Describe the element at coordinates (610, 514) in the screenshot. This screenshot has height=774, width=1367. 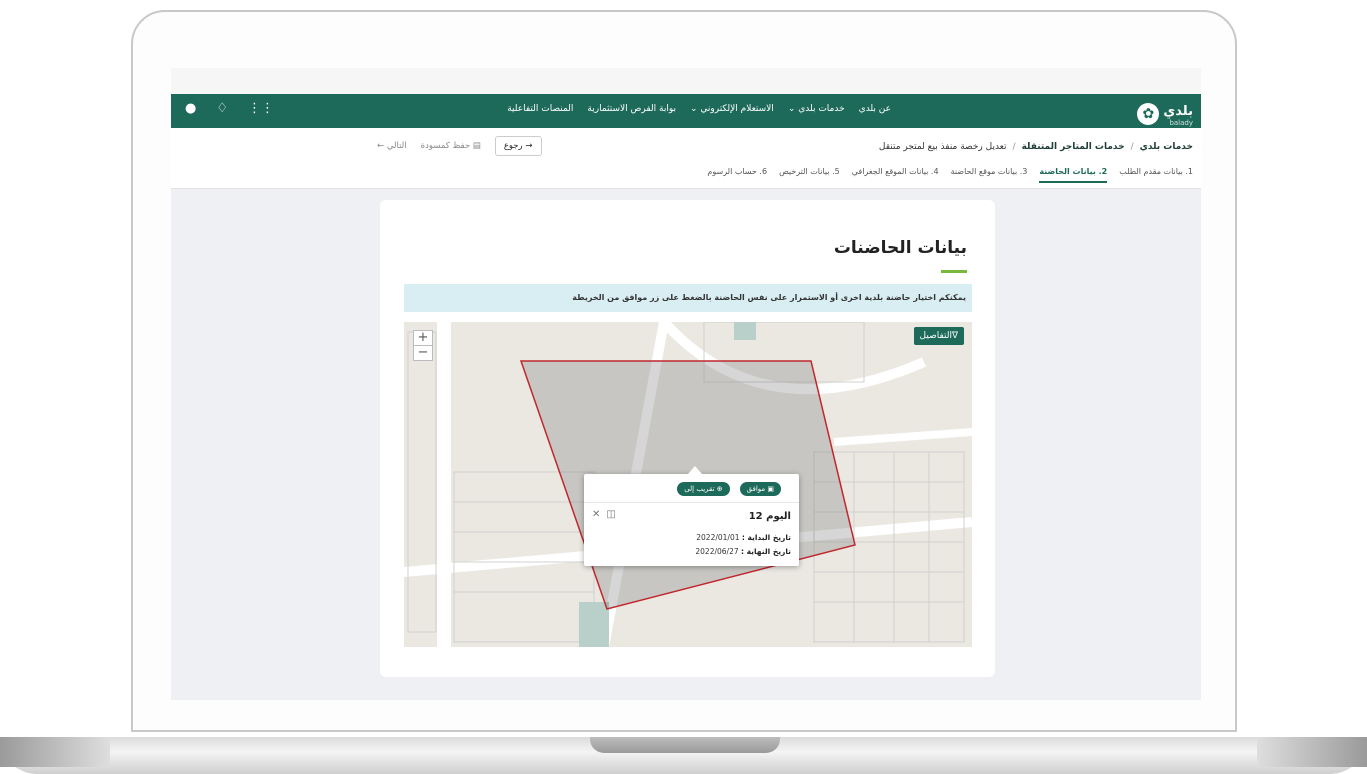
I see `dock-icon: ◫` at that location.